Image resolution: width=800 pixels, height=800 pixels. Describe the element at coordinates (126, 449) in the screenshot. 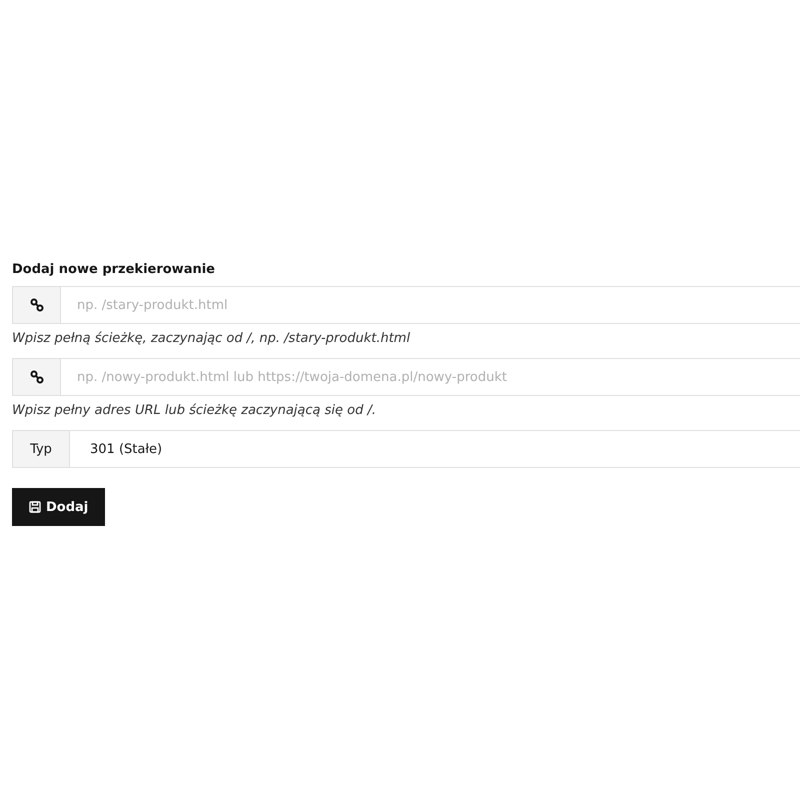

I see `select-value: 301 (Stałe)` at that location.